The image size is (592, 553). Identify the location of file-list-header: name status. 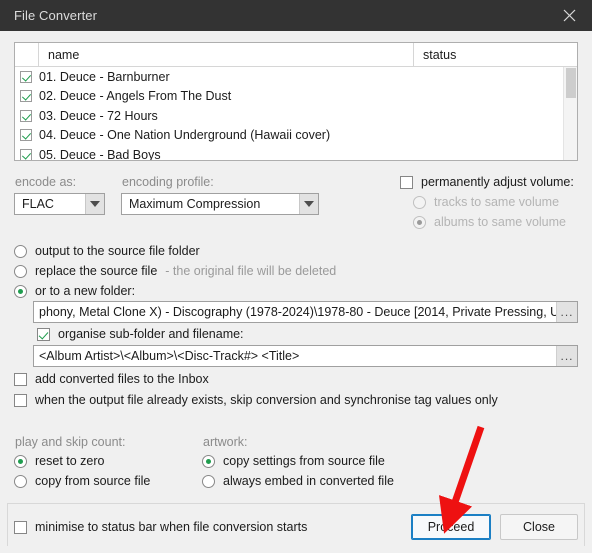
(296, 55).